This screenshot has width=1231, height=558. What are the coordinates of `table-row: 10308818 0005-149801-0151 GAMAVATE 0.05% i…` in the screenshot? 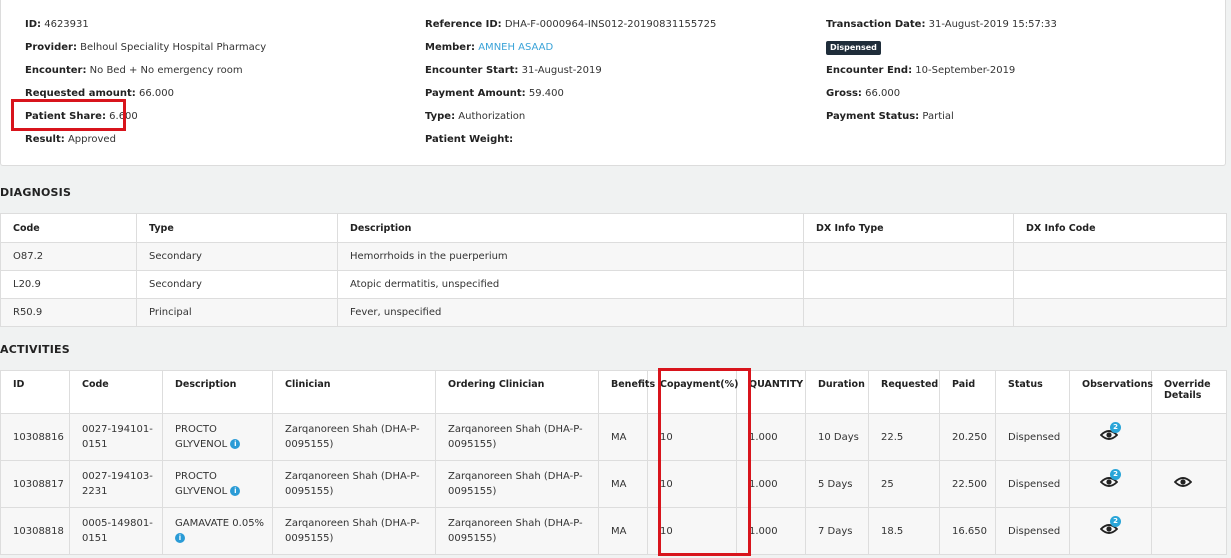 It's located at (613, 531).